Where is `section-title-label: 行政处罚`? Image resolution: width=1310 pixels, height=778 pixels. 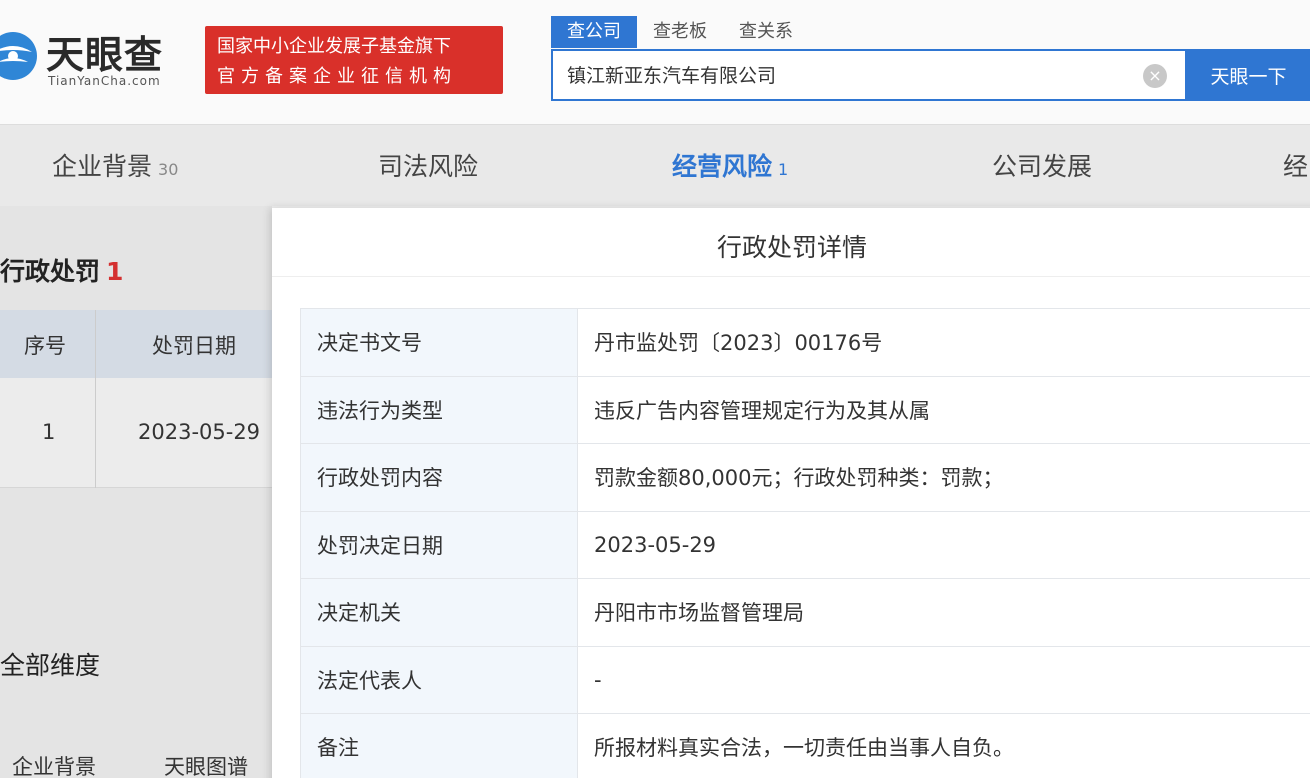 section-title-label: 行政处罚 is located at coordinates (50, 271).